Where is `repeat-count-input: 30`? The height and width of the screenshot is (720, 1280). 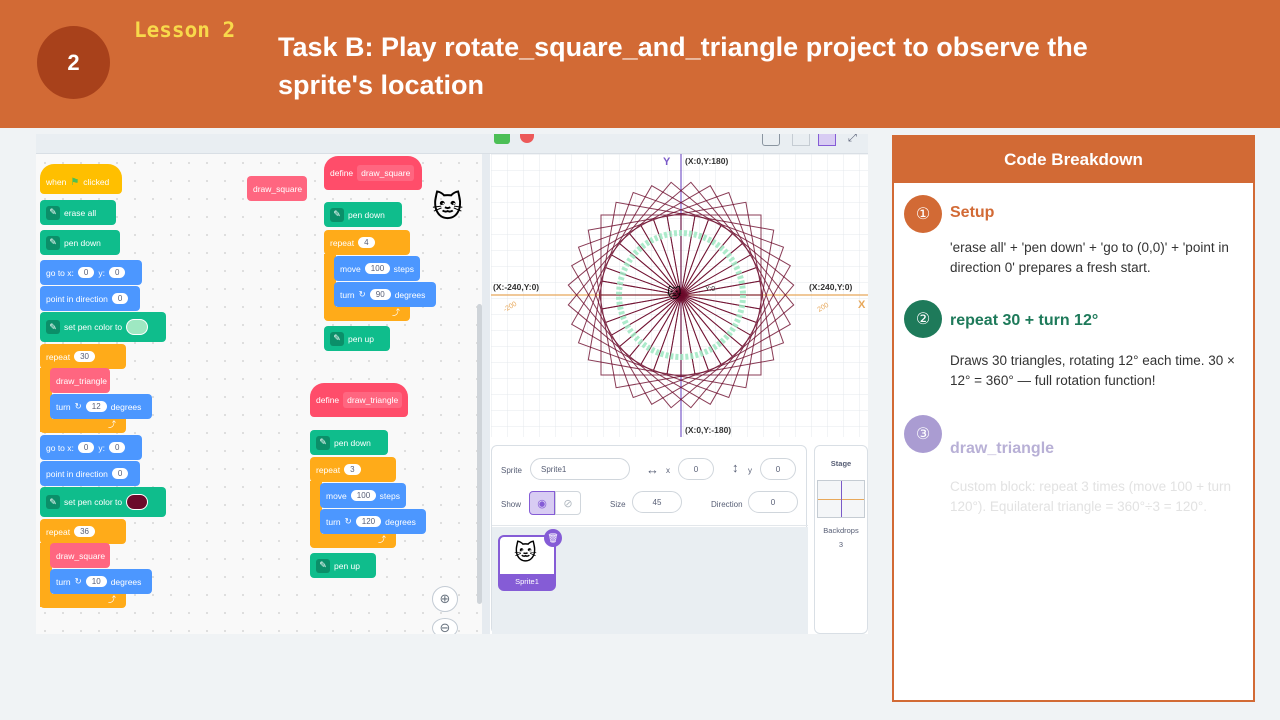 repeat-count-input: 30 is located at coordinates (85, 356).